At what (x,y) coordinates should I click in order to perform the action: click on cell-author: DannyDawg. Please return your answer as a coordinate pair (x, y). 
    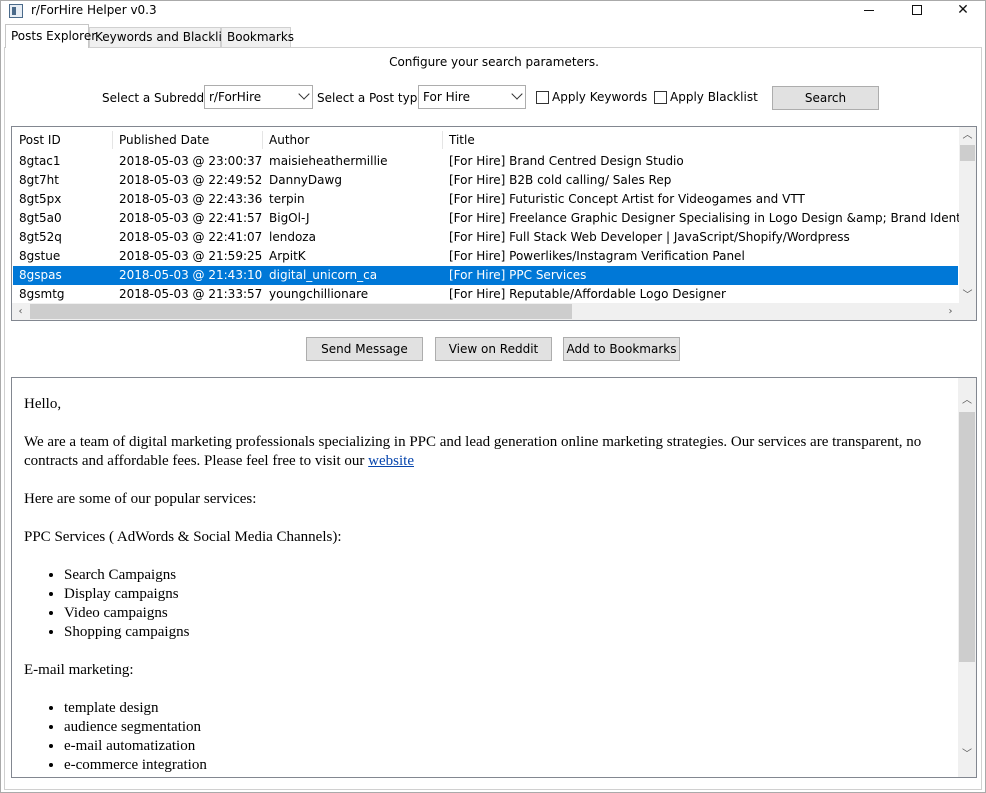
    Looking at the image, I should click on (305, 180).